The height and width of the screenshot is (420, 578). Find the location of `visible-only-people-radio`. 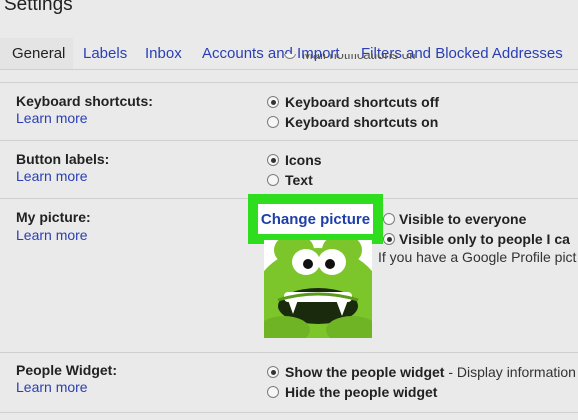

visible-only-people-radio is located at coordinates (389, 239).